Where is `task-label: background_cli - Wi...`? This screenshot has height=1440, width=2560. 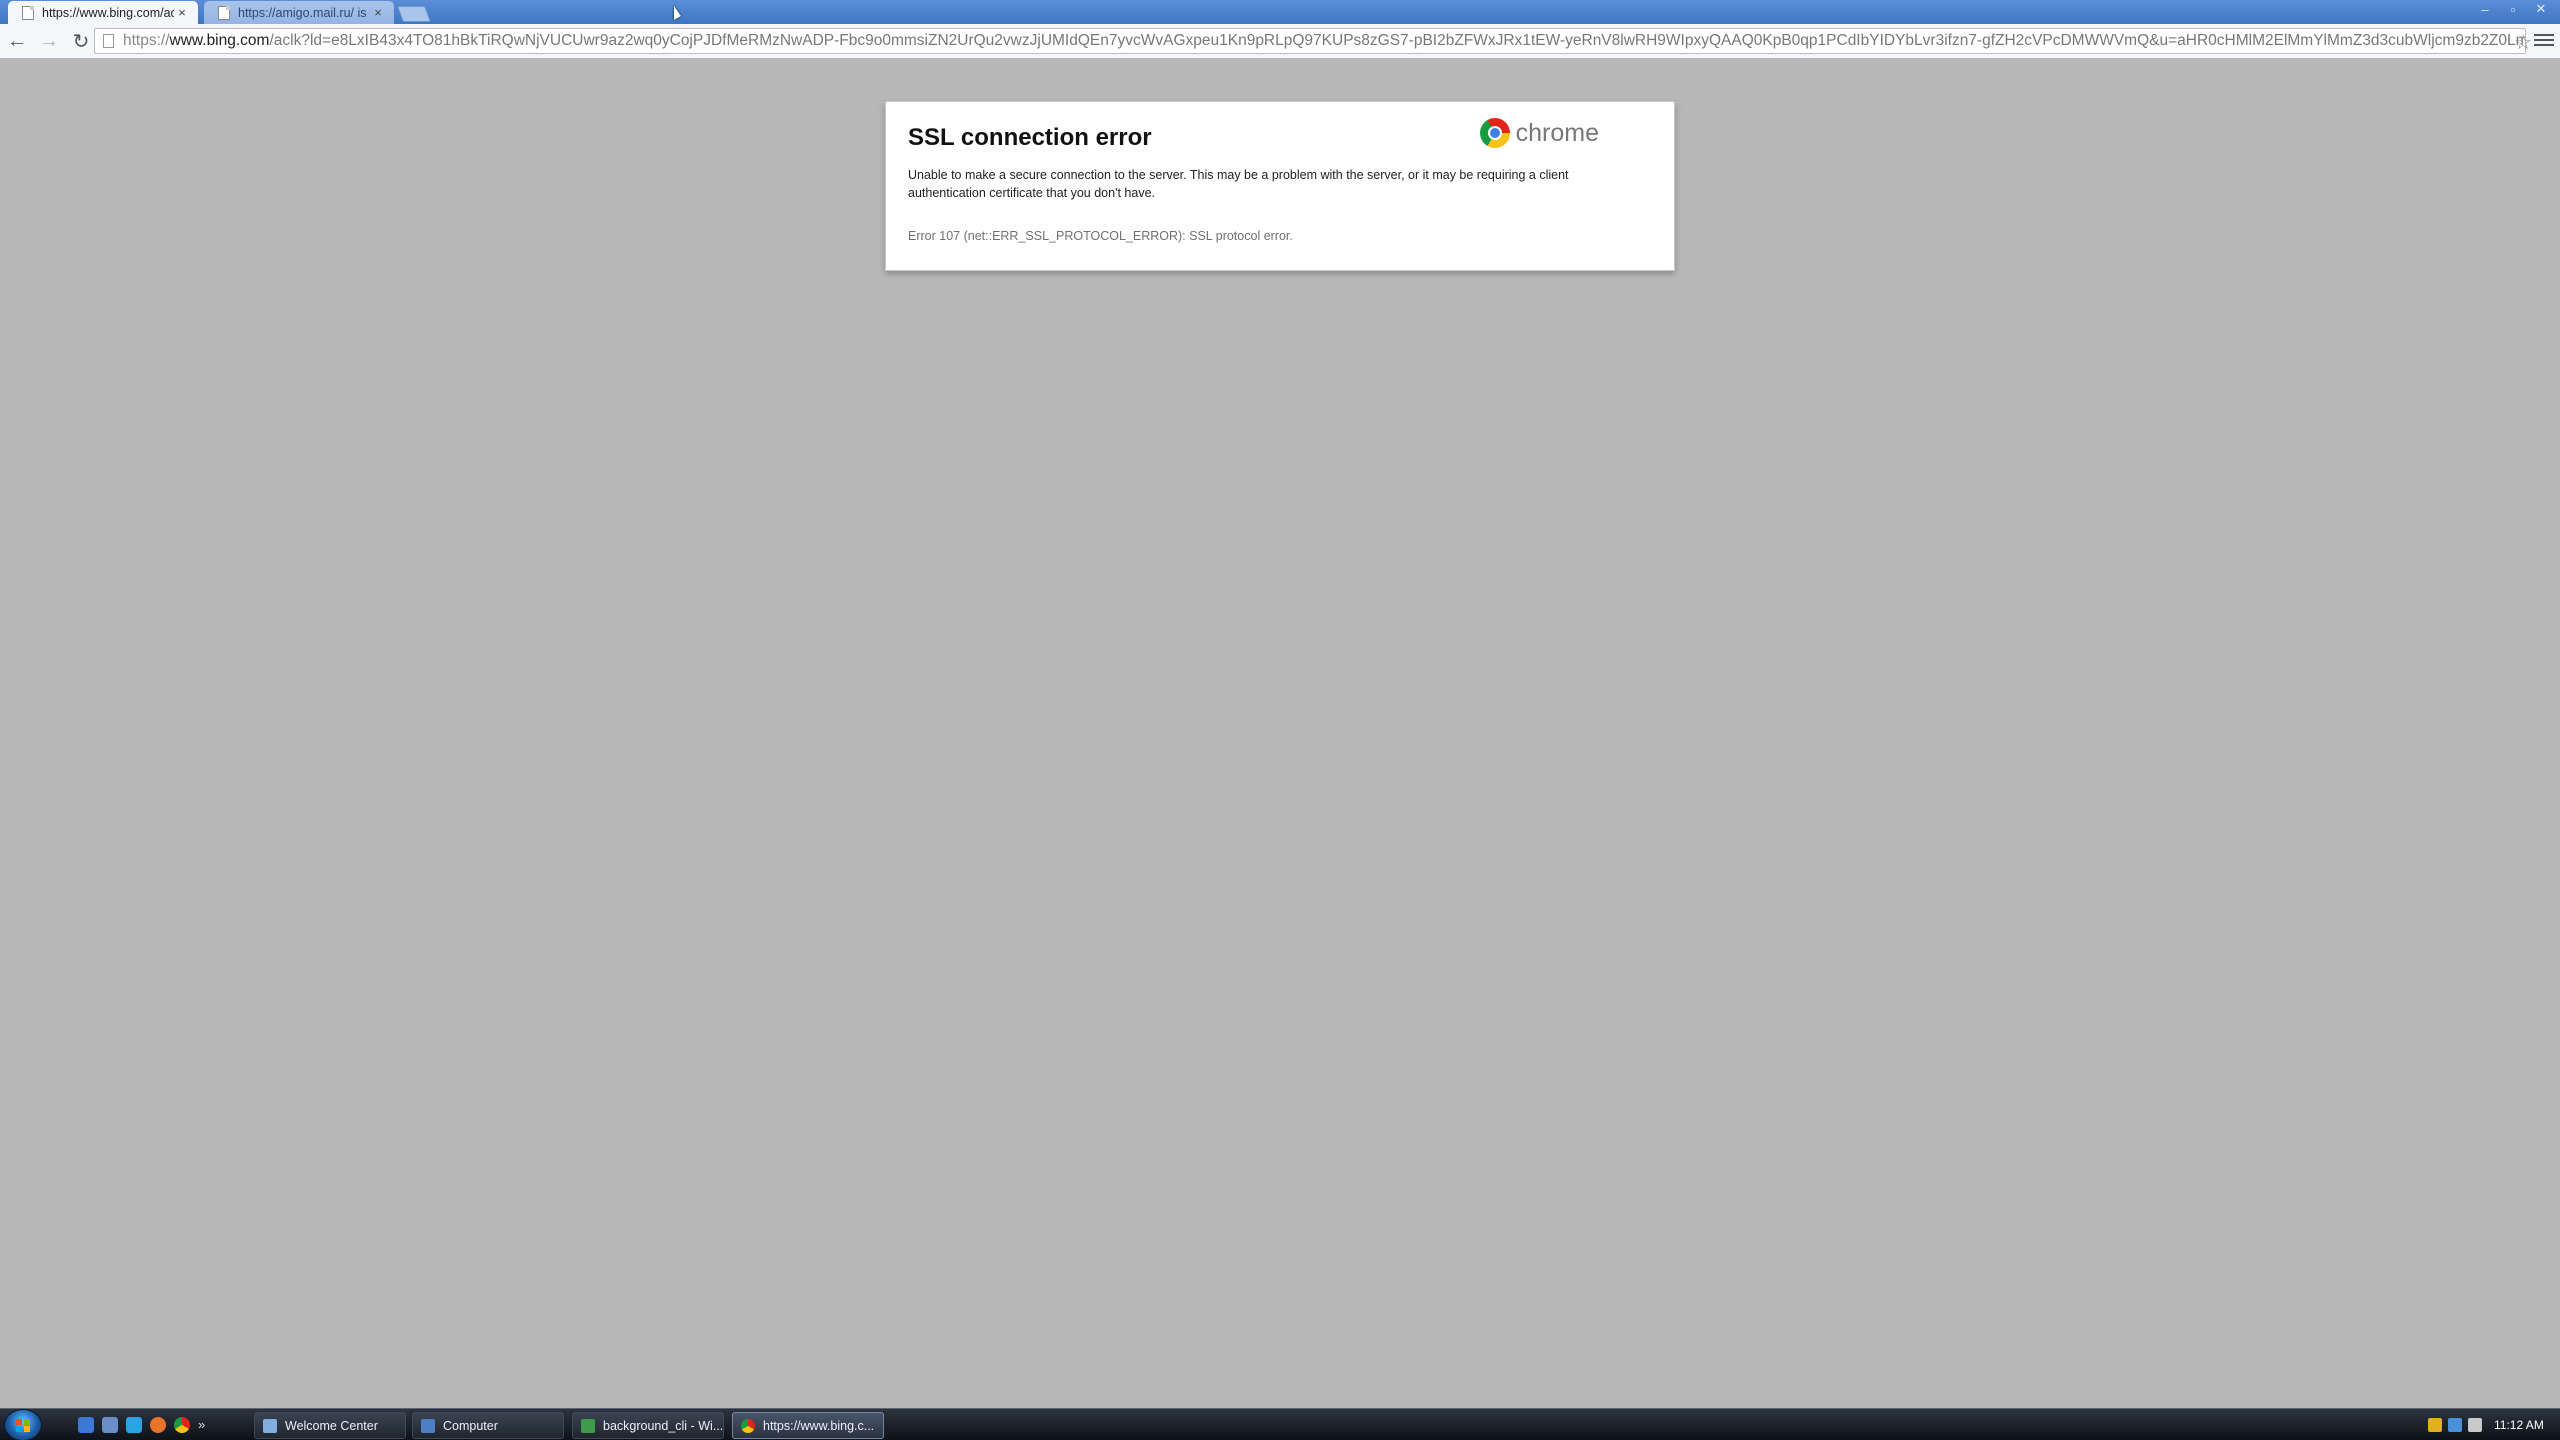 task-label: background_cli - Wi... is located at coordinates (663, 1425).